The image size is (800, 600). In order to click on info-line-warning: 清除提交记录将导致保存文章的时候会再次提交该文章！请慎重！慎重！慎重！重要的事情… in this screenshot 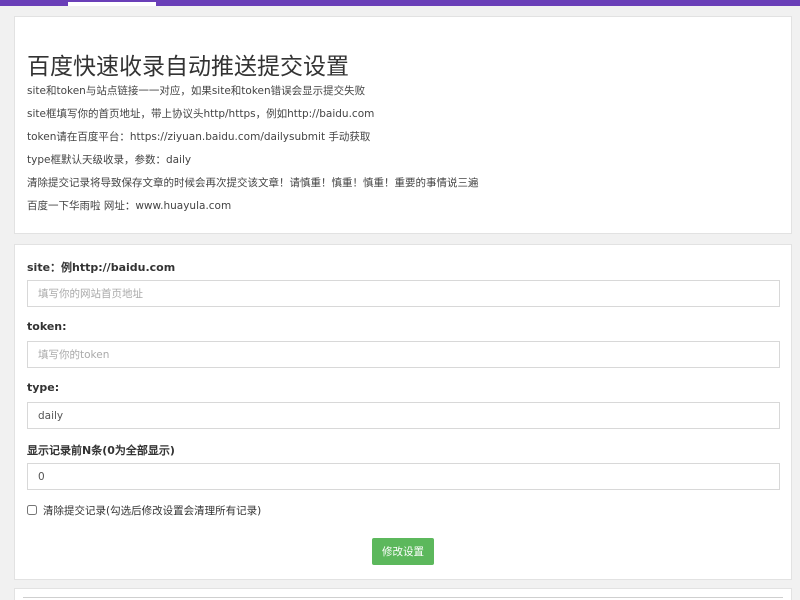, I will do `click(253, 183)`.